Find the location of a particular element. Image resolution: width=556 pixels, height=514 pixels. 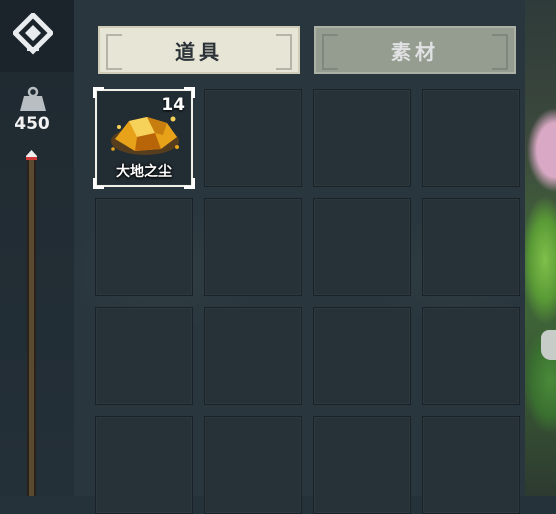

tab-items: 道具 is located at coordinates (199, 50).